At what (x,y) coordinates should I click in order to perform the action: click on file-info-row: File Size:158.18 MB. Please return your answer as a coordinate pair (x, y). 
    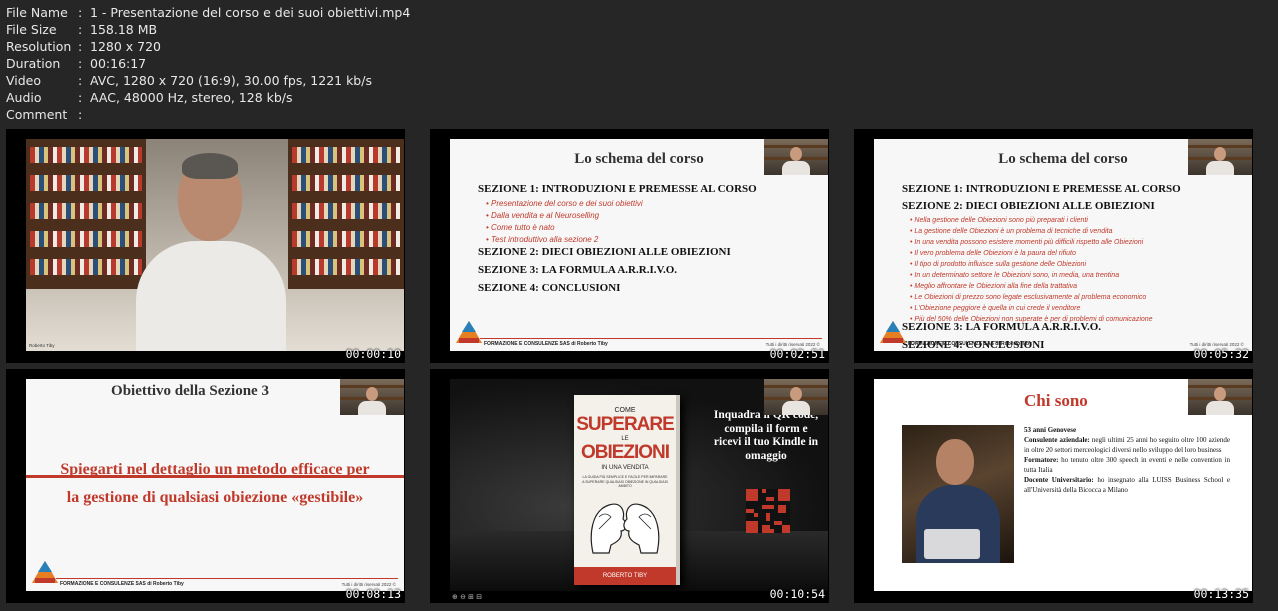
    Looking at the image, I should click on (208, 29).